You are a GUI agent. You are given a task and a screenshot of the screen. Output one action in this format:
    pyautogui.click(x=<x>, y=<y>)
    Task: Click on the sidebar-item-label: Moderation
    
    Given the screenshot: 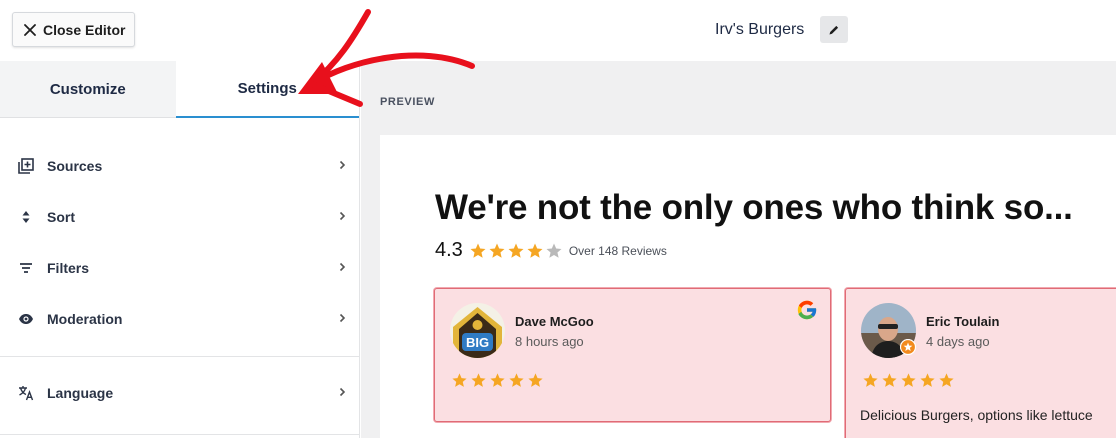 What is the action you would take?
    pyautogui.click(x=85, y=318)
    